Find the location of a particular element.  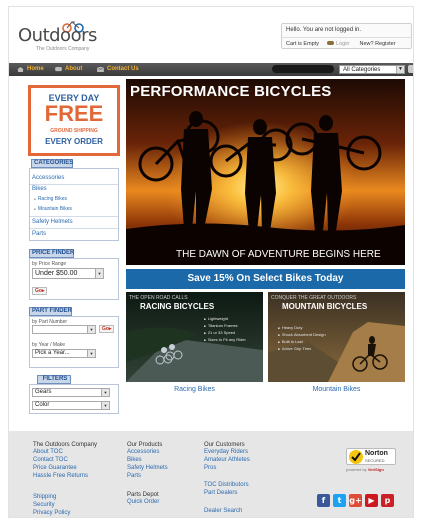

part-go-label: Go is located at coordinates (105, 329).